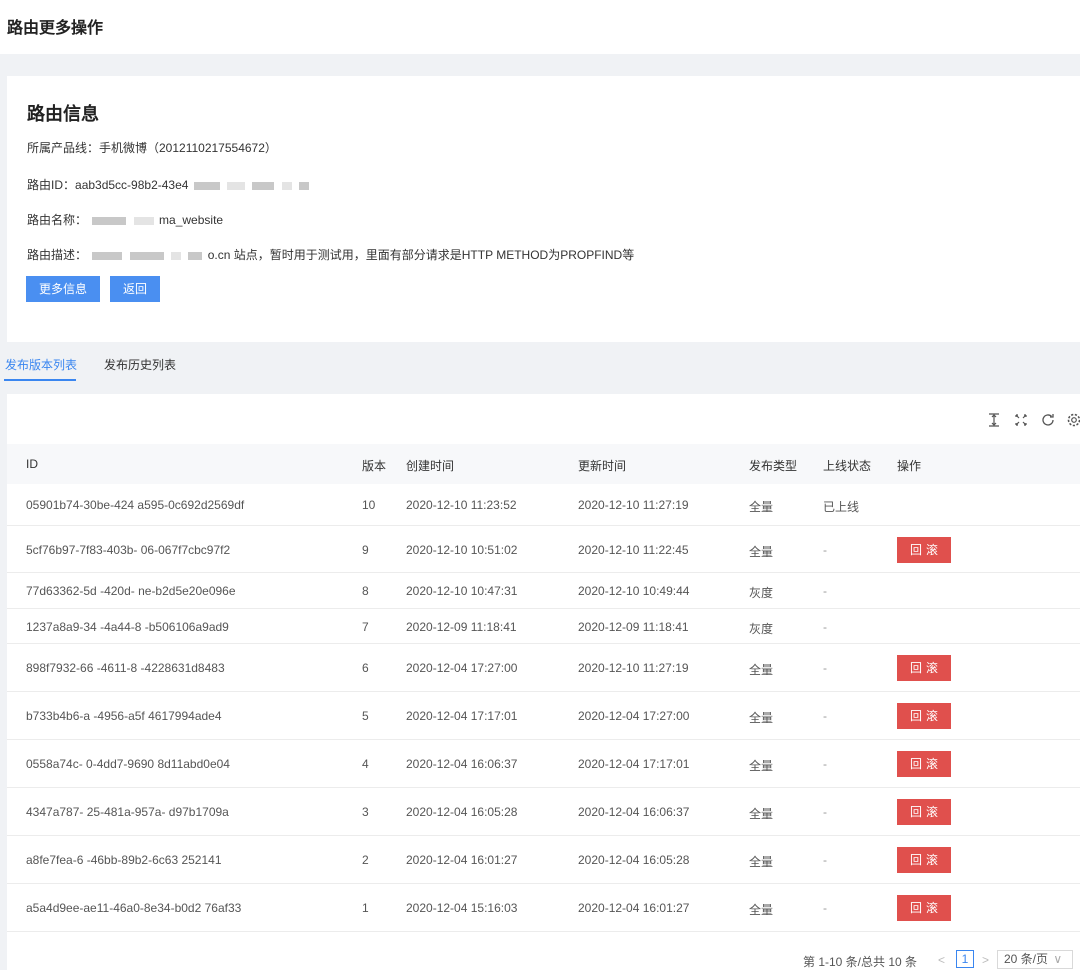 The image size is (1080, 970). Describe the element at coordinates (132, 185) in the screenshot. I see `route-id-value: aab3d5cc-98b2-43e4` at that location.